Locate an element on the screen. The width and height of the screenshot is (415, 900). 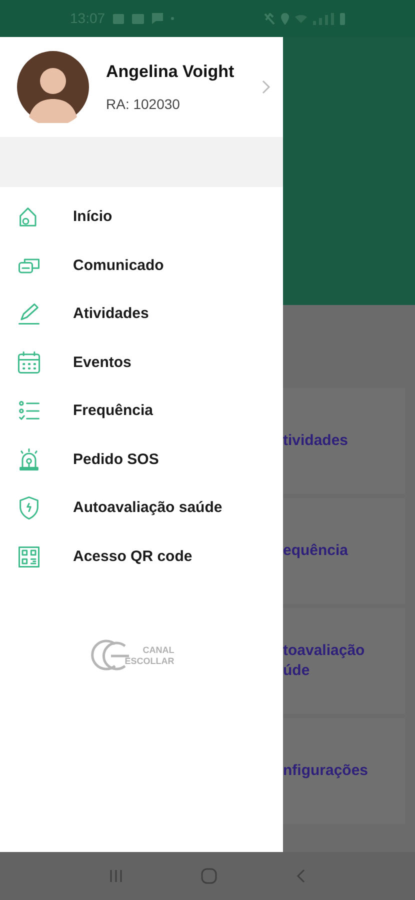
location-icon is located at coordinates (285, 18).